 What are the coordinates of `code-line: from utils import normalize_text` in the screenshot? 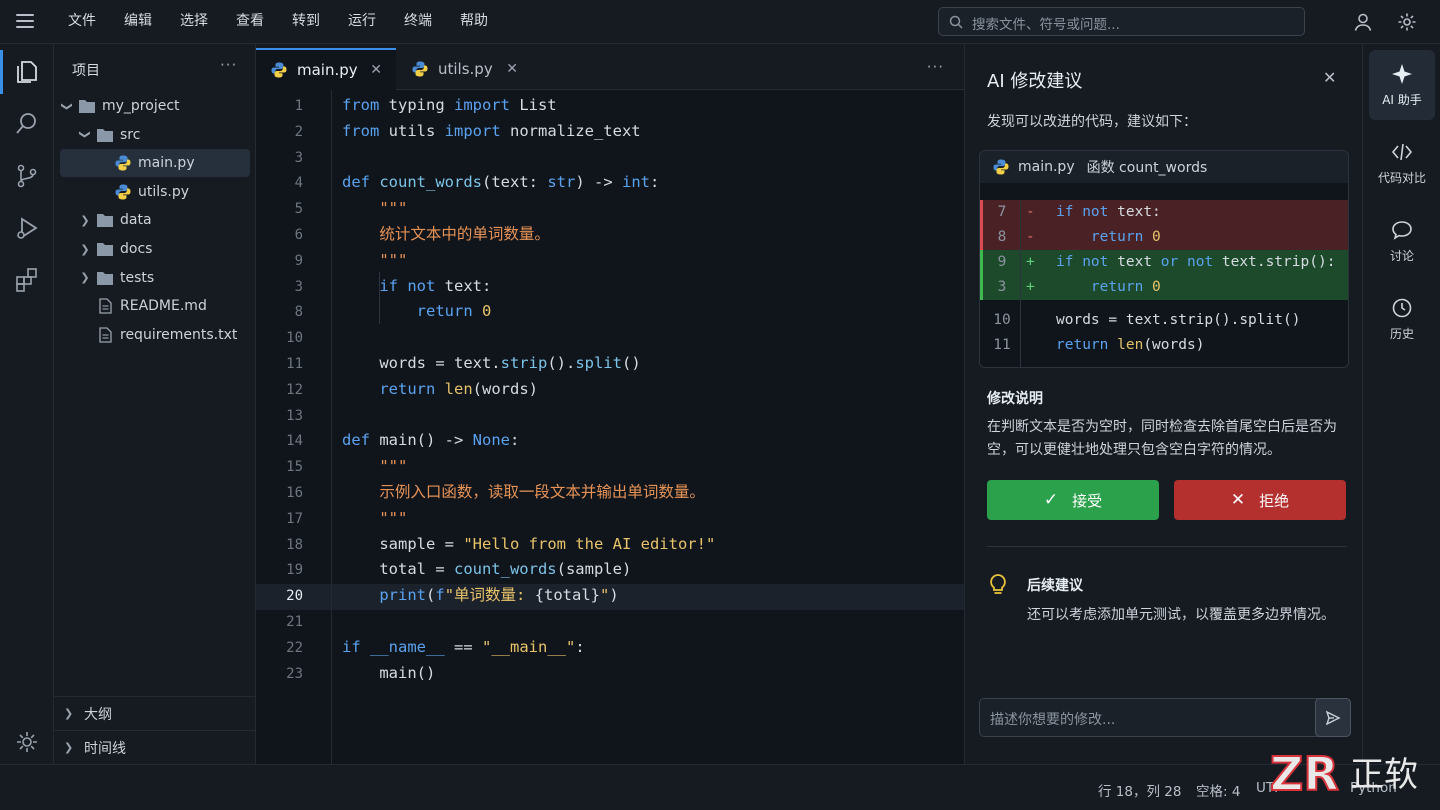 It's located at (491, 131).